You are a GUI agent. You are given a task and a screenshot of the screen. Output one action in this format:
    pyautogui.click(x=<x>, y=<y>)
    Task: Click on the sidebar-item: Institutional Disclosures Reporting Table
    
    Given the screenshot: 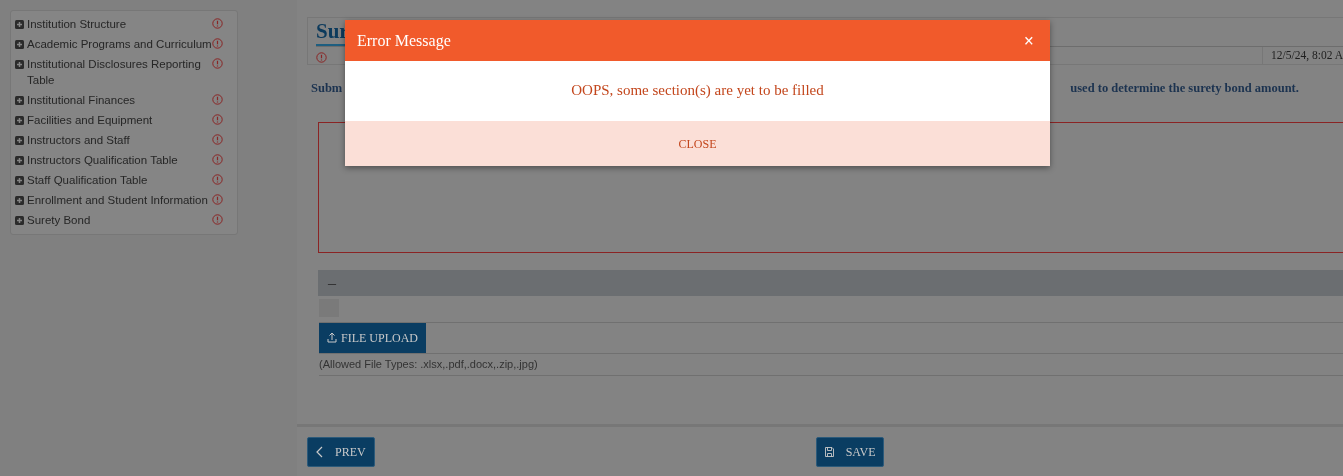 What is the action you would take?
    pyautogui.click(x=118, y=72)
    